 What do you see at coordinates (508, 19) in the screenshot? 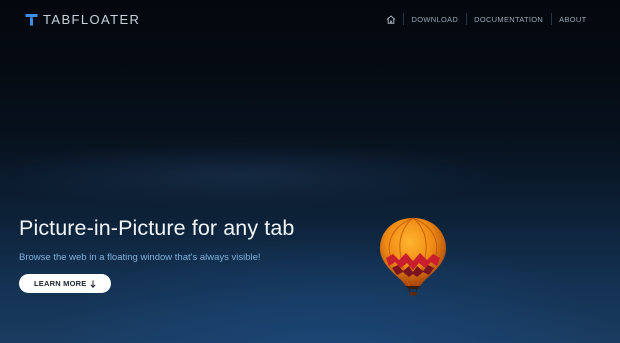
I see `nav-documentation: DOCUMENTATION` at bounding box center [508, 19].